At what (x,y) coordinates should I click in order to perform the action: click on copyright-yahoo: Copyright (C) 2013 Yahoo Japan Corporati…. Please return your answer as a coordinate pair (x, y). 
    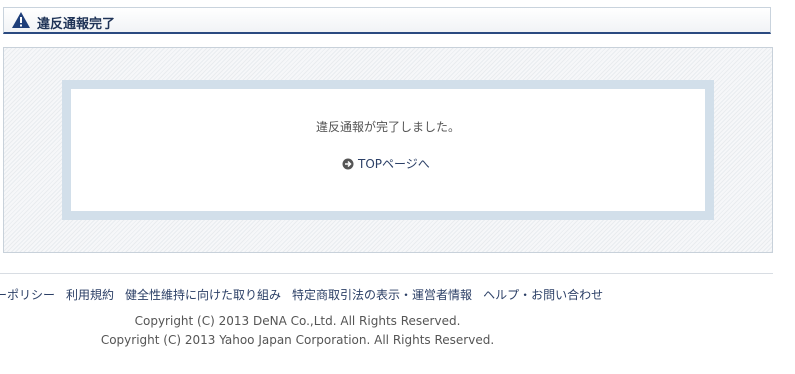
    Looking at the image, I should click on (297, 340).